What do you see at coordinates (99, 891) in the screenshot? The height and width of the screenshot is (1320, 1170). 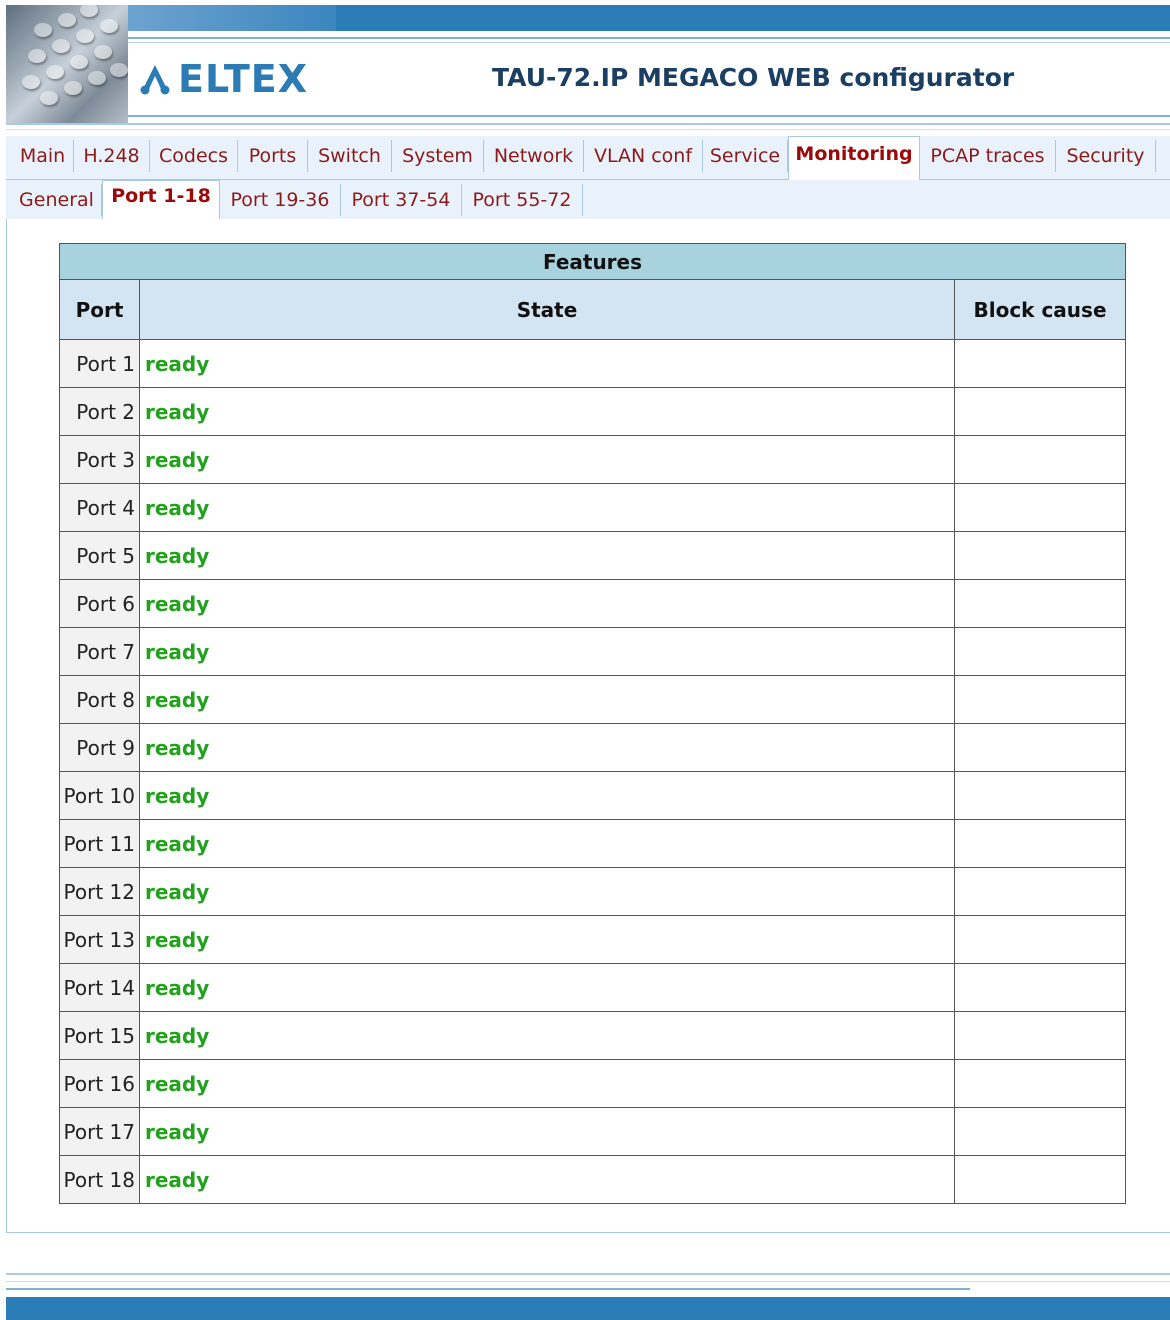 I see `port-cell: Port 12` at bounding box center [99, 891].